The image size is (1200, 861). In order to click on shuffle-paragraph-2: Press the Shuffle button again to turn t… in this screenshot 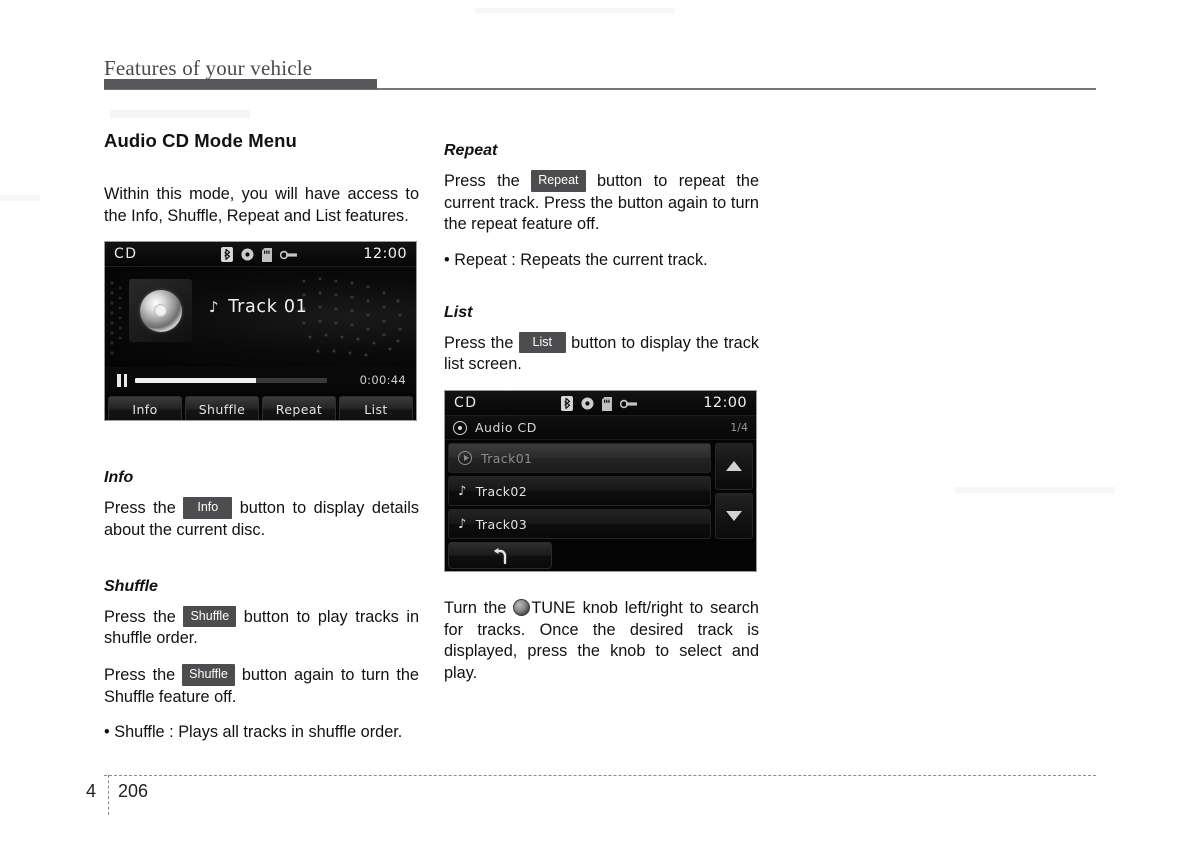, I will do `click(261, 686)`.